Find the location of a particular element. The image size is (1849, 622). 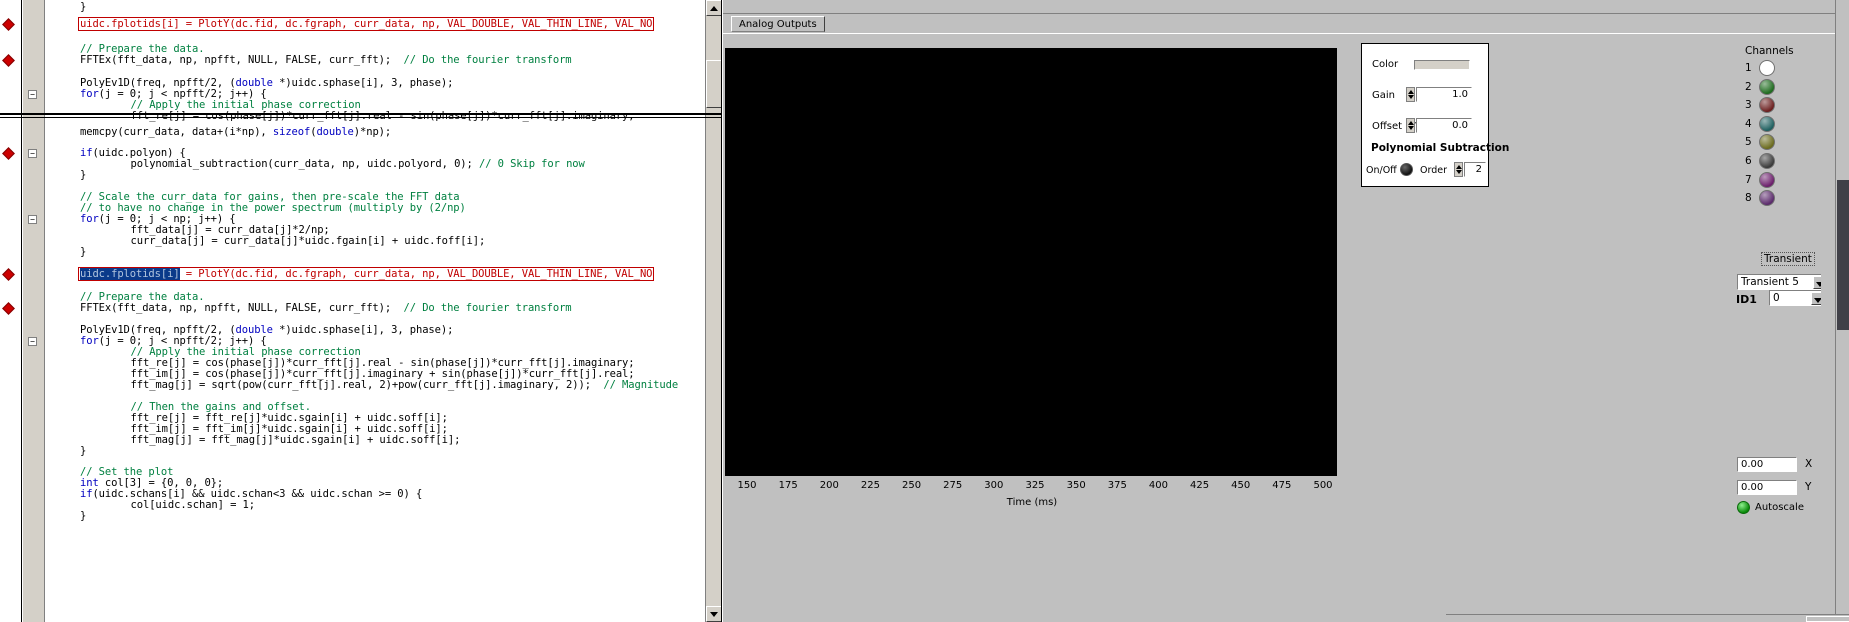

plot-area-right-filler is located at coordinates (1828, 328).